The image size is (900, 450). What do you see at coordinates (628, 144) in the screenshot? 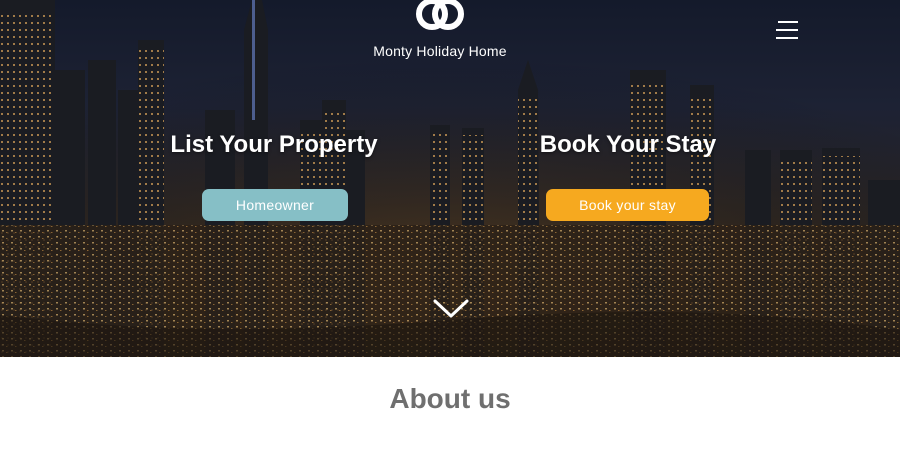
I see `book-stay-heading: Book Your Stay` at bounding box center [628, 144].